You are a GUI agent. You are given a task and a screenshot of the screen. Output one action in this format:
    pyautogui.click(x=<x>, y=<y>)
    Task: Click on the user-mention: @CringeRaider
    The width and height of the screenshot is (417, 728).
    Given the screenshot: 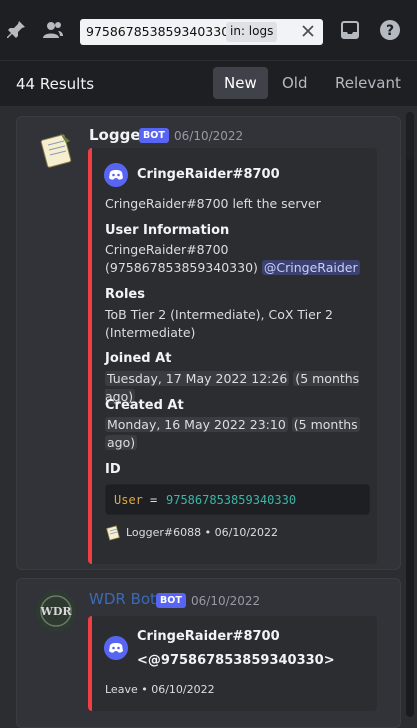 What is the action you would take?
    pyautogui.click(x=310, y=267)
    